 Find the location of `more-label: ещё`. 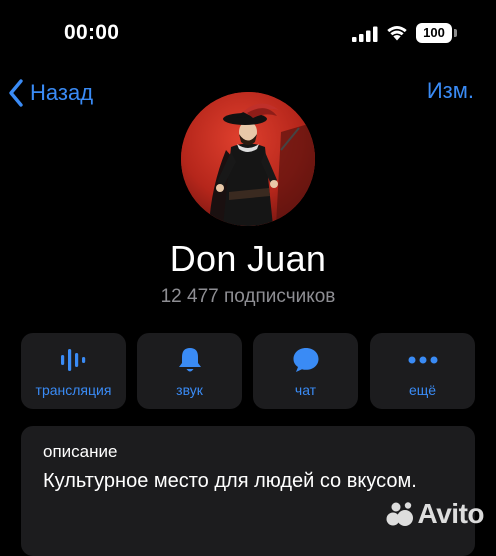

more-label: ещё is located at coordinates (422, 390).